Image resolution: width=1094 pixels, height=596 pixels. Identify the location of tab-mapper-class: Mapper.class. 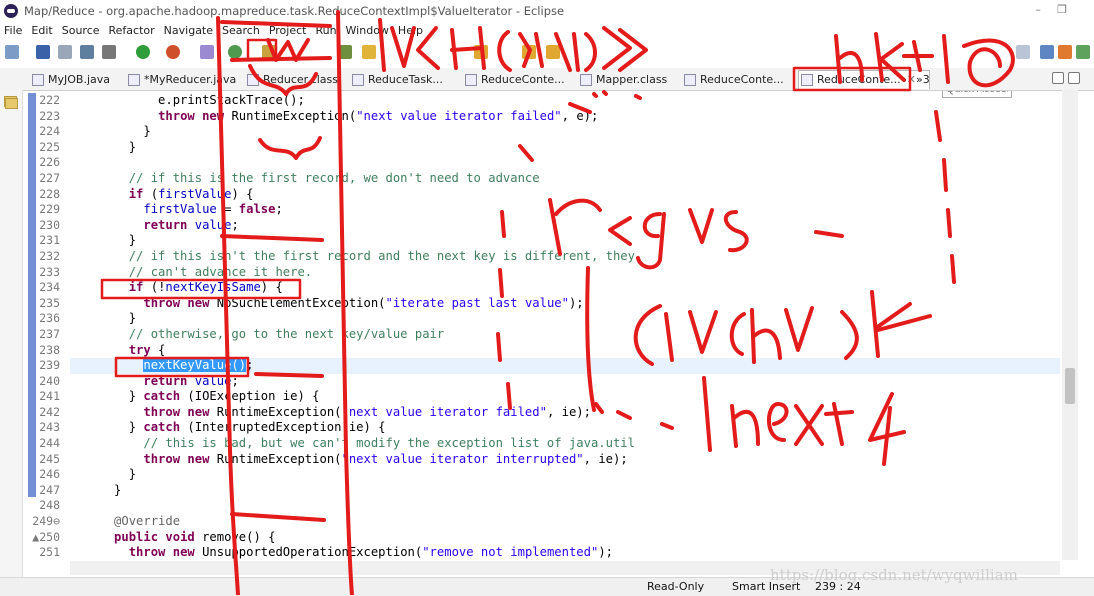
(622, 80).